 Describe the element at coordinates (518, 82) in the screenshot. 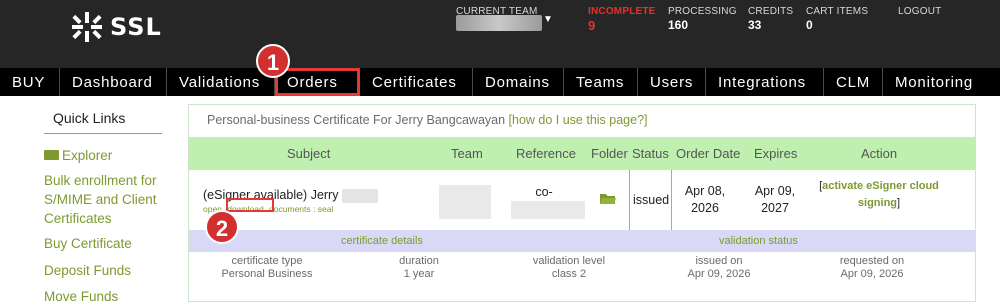

I see `nav-domains: Domains` at that location.